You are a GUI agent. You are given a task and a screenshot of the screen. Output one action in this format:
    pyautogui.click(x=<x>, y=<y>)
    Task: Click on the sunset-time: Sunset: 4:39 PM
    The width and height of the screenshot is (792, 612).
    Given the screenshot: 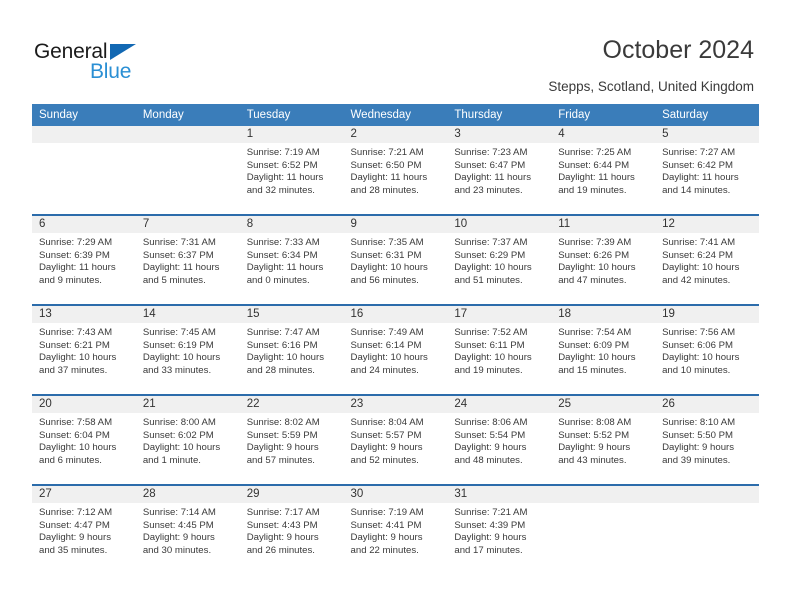 What is the action you would take?
    pyautogui.click(x=490, y=525)
    